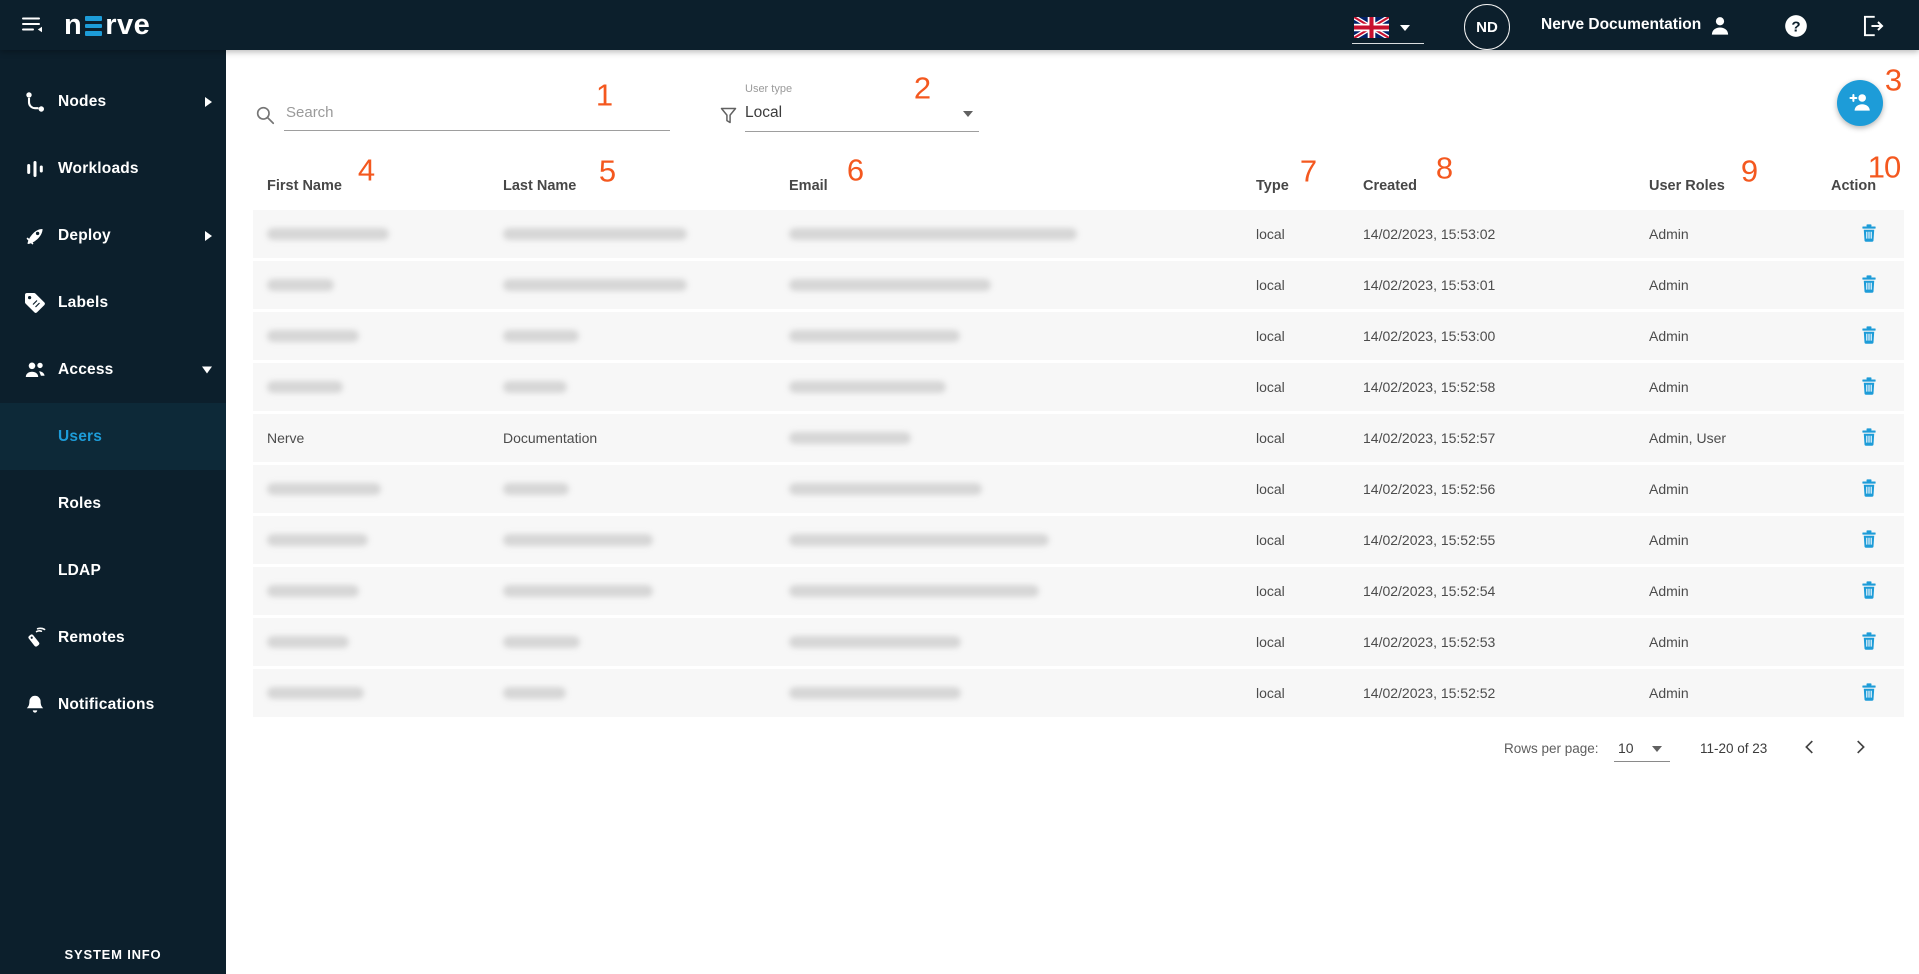 This screenshot has width=1919, height=974. Describe the element at coordinates (265, 115) in the screenshot. I see `search-icon` at that location.